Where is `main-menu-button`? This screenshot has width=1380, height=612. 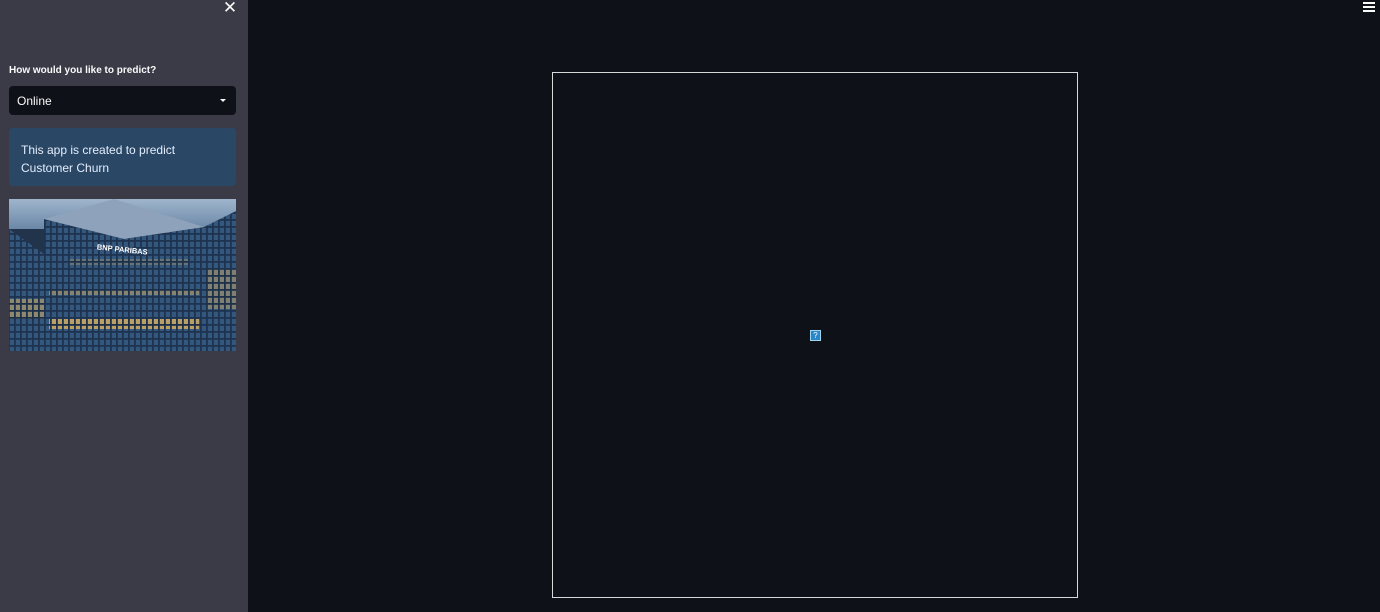
main-menu-button is located at coordinates (1369, 7).